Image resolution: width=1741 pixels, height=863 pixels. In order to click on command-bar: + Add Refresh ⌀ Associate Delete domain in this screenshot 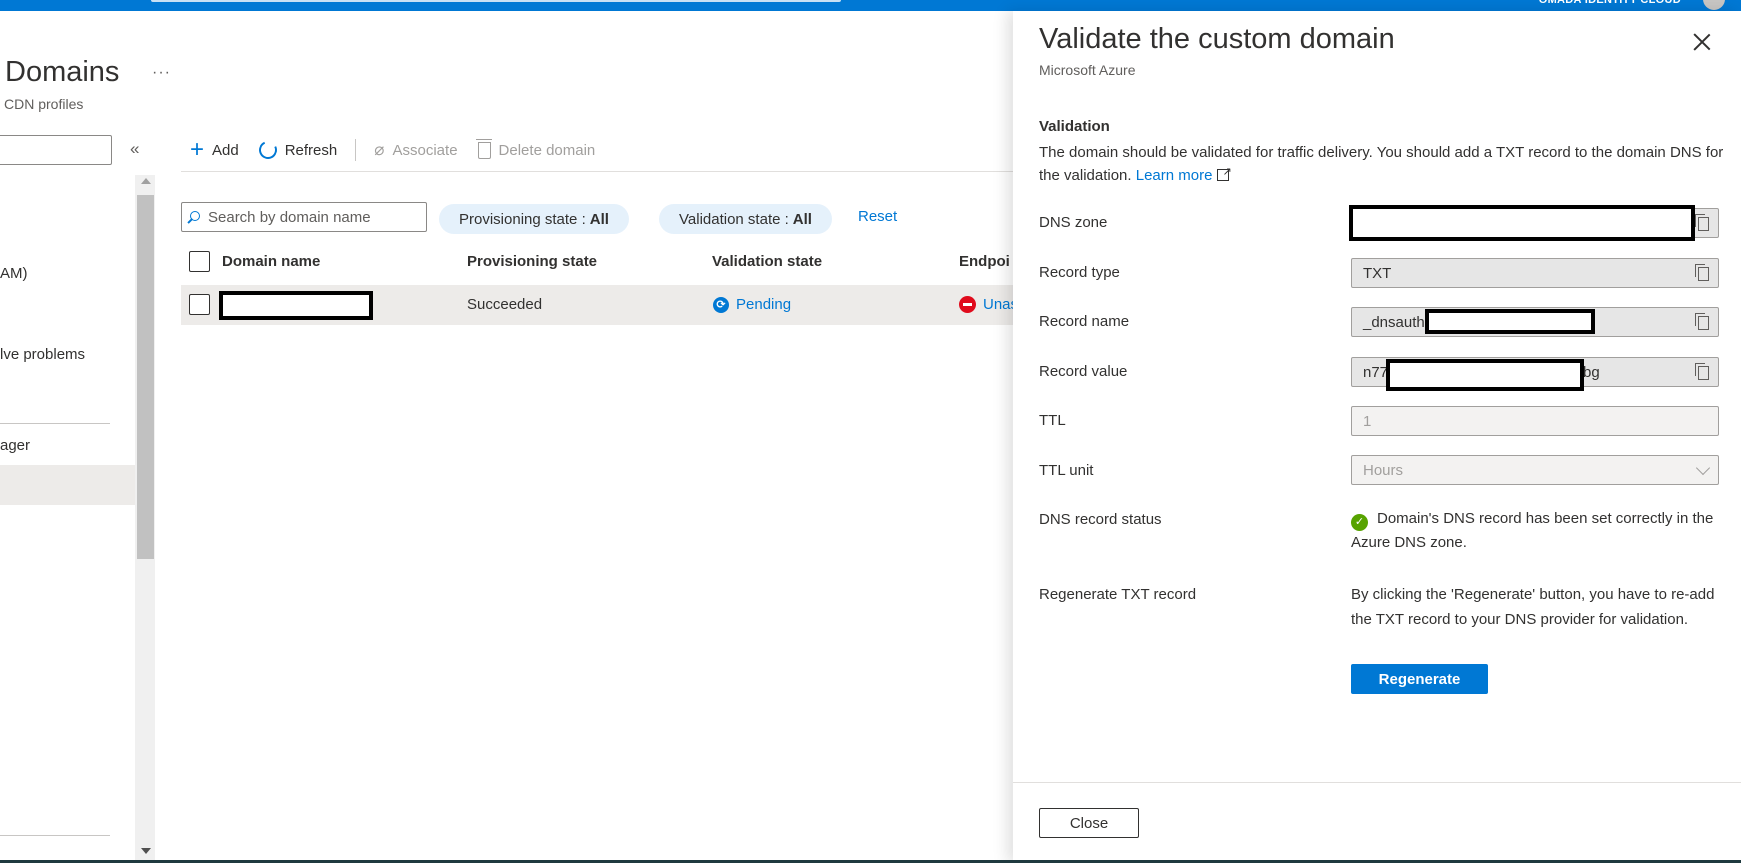, I will do `click(402, 150)`.